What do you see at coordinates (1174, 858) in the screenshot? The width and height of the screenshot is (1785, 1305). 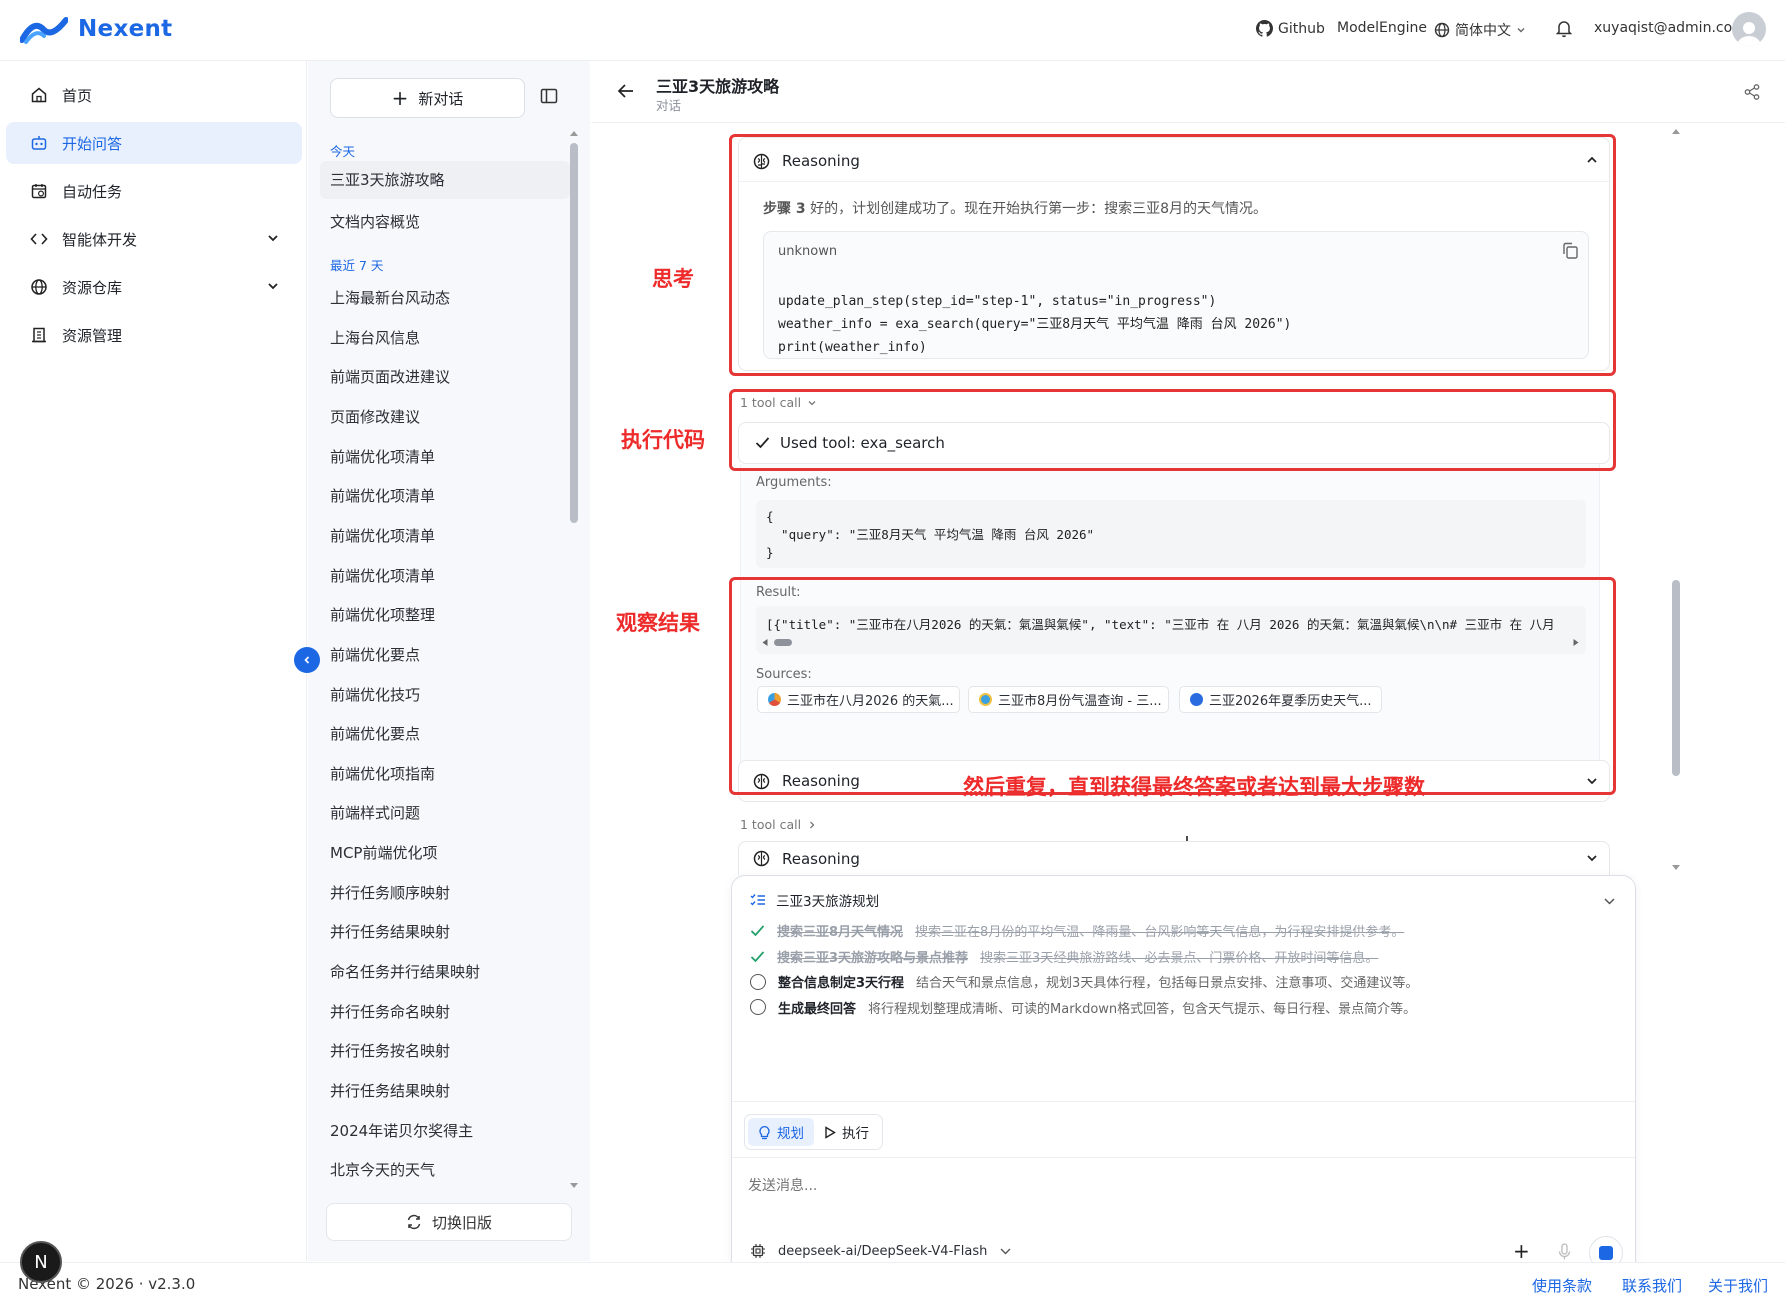 I see `reasoning-card-partial: Reasoning` at bounding box center [1174, 858].